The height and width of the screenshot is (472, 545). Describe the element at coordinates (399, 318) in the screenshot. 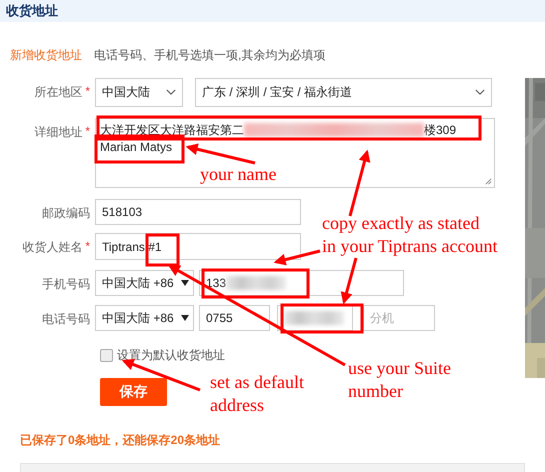

I see `extension-field: 分机` at that location.